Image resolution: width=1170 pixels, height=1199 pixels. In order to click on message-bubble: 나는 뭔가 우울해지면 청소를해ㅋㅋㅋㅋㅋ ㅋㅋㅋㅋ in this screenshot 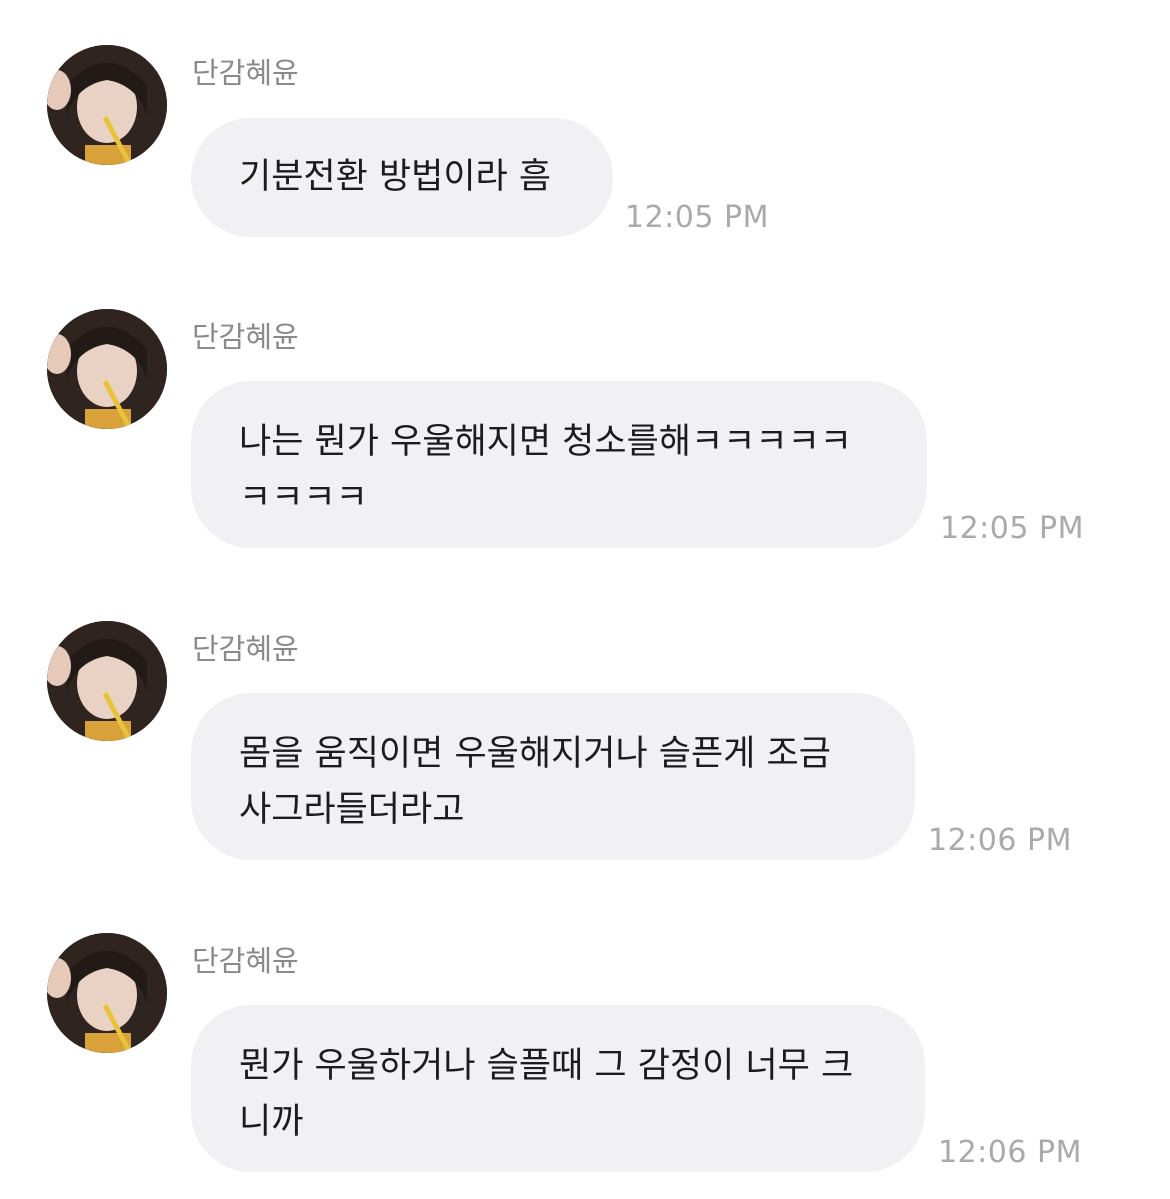, I will do `click(559, 464)`.